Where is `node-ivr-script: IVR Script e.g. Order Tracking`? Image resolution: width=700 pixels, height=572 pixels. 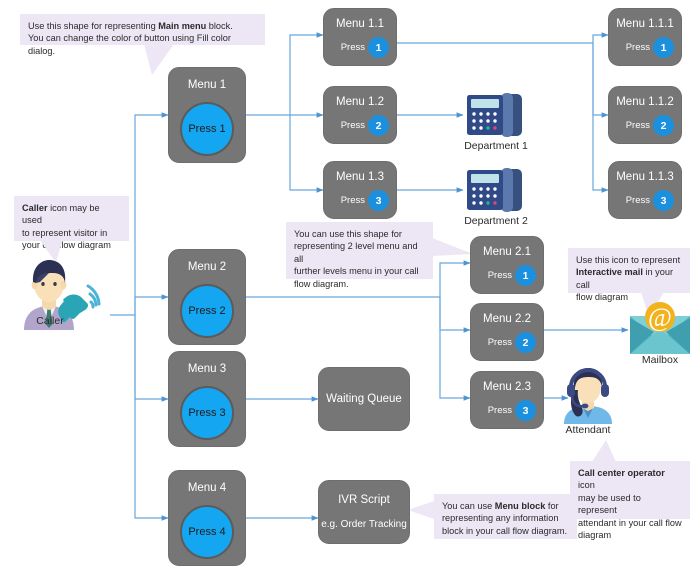 node-ivr-script: IVR Script e.g. Order Tracking is located at coordinates (364, 512).